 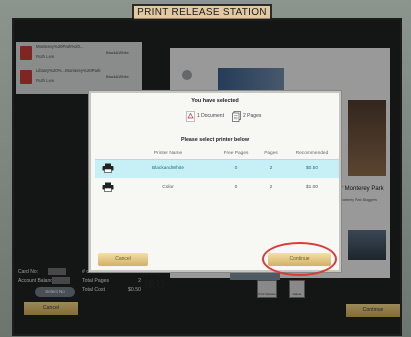 I want to click on pages-count: 2 Pages, so click(x=252, y=116).